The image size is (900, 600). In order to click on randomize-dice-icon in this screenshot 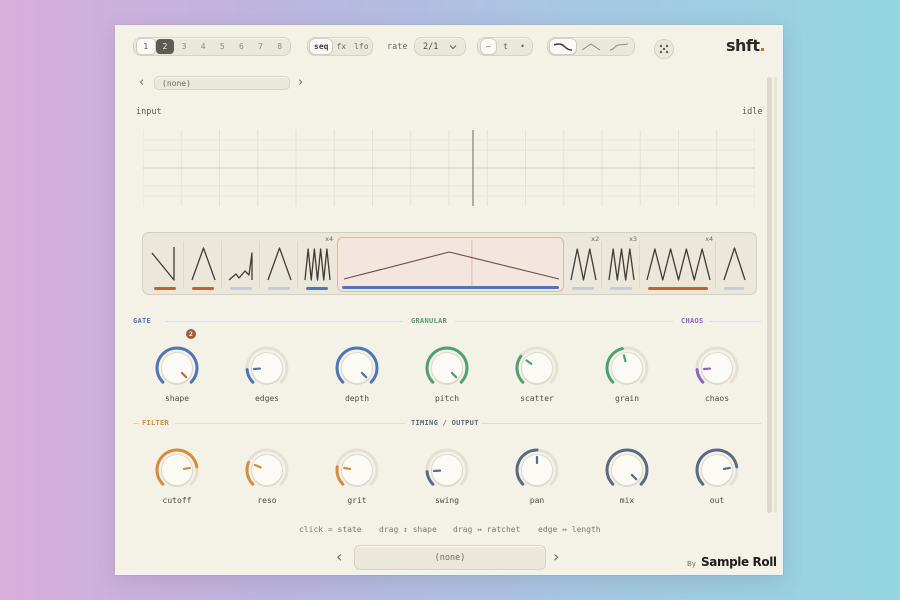, I will do `click(664, 49)`.